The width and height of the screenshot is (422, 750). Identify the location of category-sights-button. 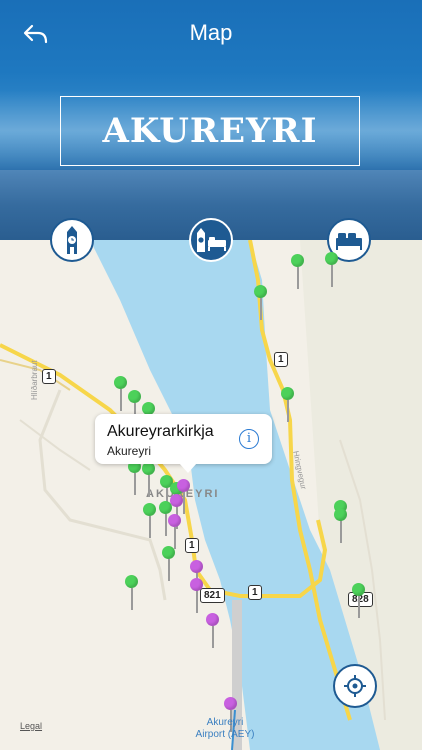
(72, 240).